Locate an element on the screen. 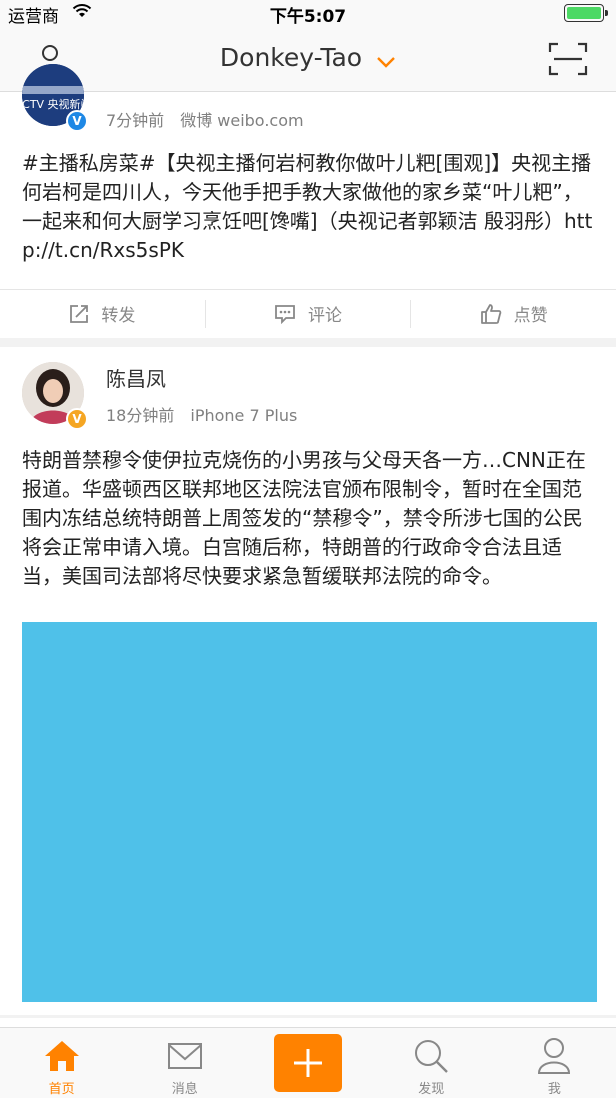  nav-bar: Donkey-Tao is located at coordinates (308, 59).